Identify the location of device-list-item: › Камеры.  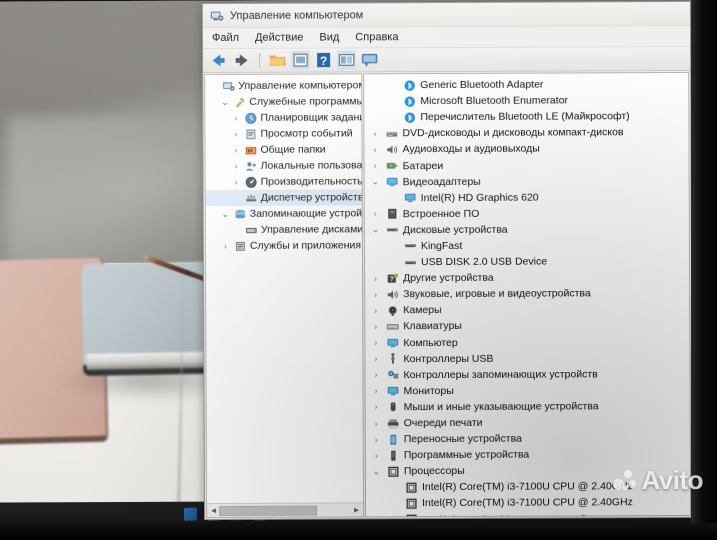
(528, 309).